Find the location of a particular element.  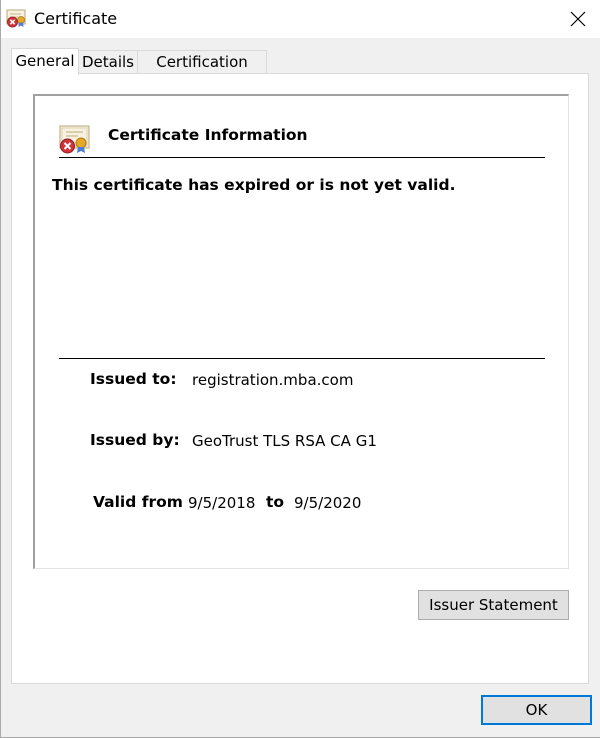

close-icon is located at coordinates (578, 19).